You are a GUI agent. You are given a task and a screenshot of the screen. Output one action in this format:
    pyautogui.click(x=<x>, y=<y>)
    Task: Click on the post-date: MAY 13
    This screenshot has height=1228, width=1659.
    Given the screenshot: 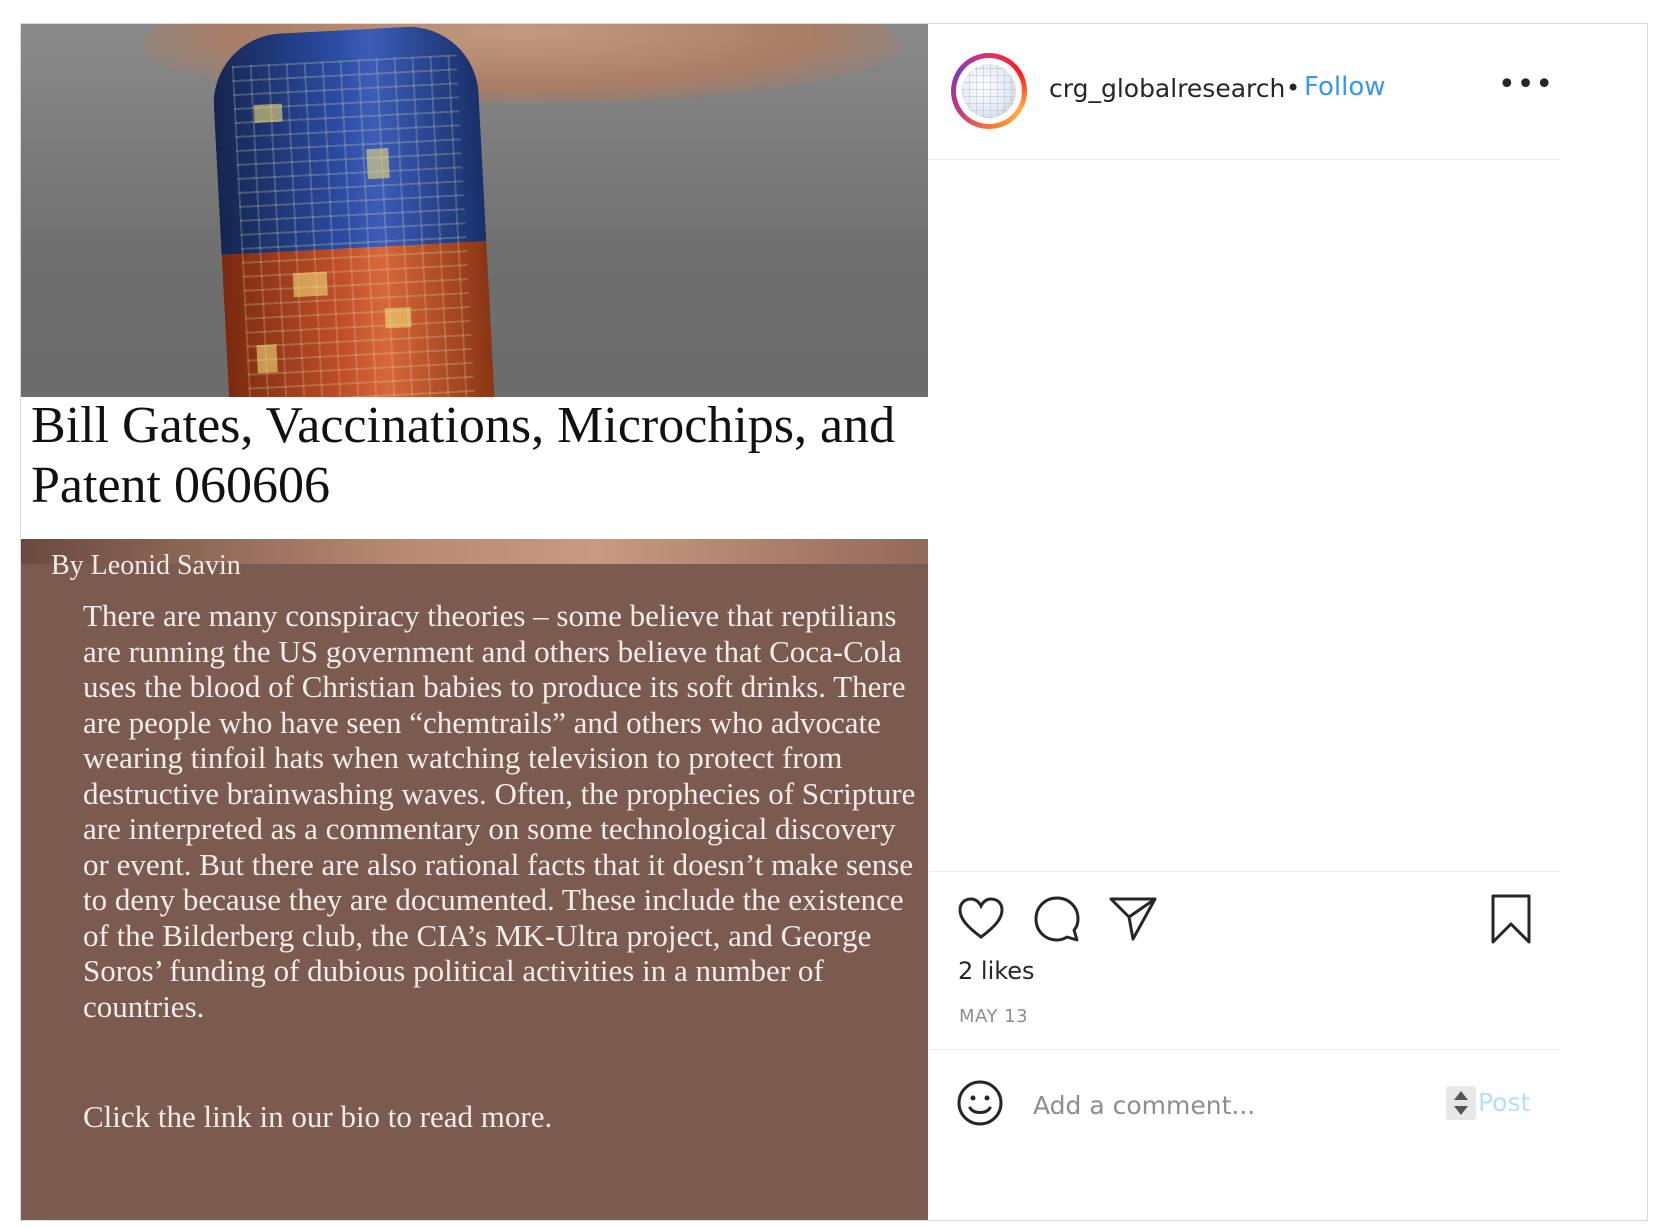 What is the action you would take?
    pyautogui.click(x=994, y=1016)
    